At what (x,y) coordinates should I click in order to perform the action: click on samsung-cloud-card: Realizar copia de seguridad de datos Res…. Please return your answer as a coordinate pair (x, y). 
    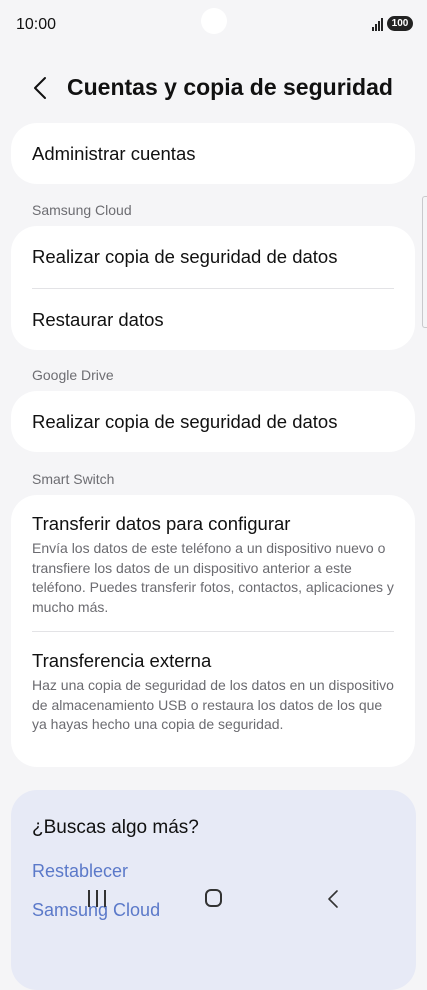
    Looking at the image, I should click on (213, 288).